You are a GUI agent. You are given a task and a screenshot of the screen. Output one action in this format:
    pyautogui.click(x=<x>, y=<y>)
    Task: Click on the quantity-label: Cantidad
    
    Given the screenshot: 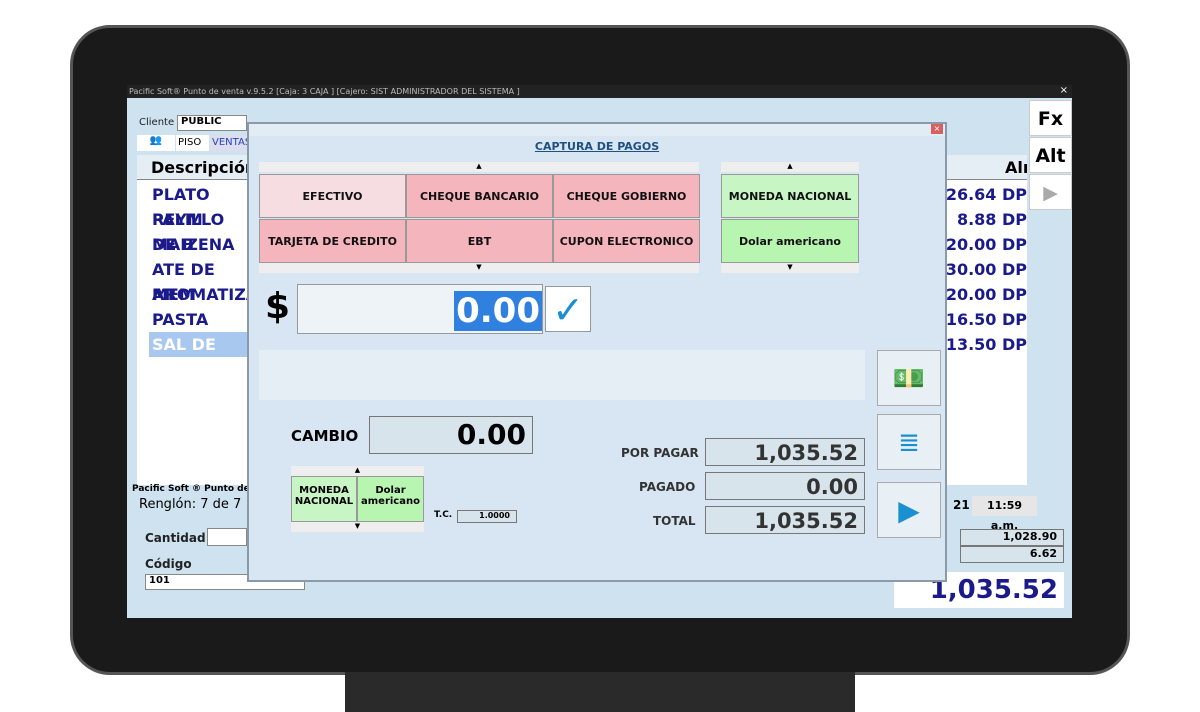 What is the action you would take?
    pyautogui.click(x=175, y=538)
    